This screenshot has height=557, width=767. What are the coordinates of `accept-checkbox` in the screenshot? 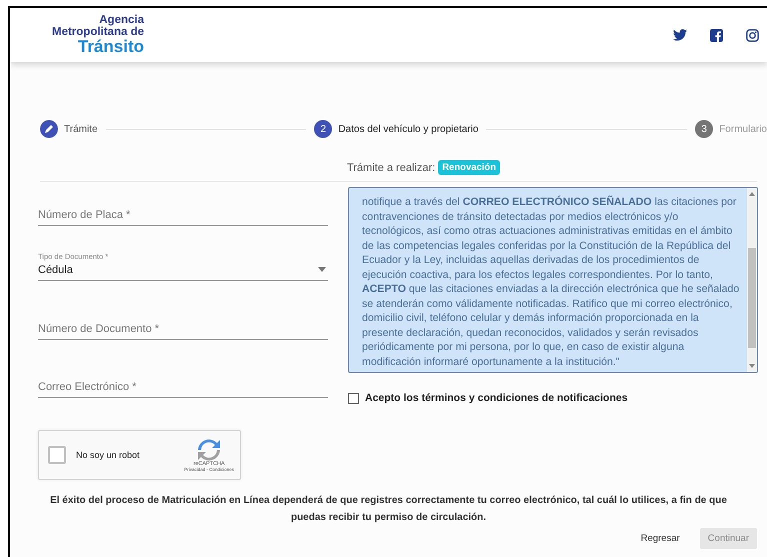 It's located at (353, 398).